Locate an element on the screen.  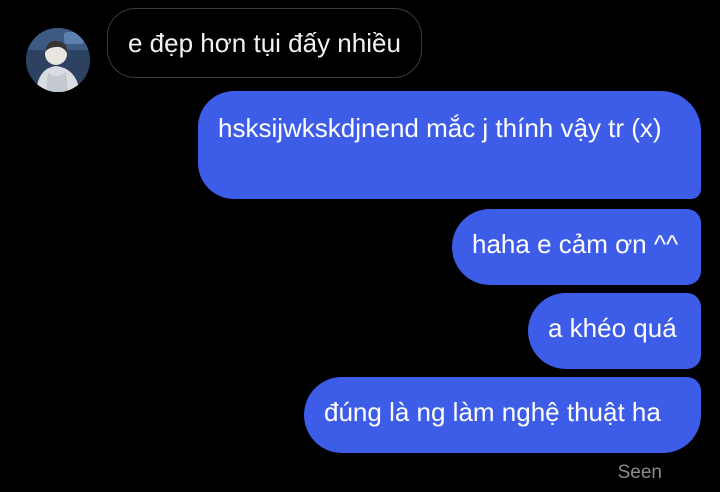
avatar-photo is located at coordinates (58, 60).